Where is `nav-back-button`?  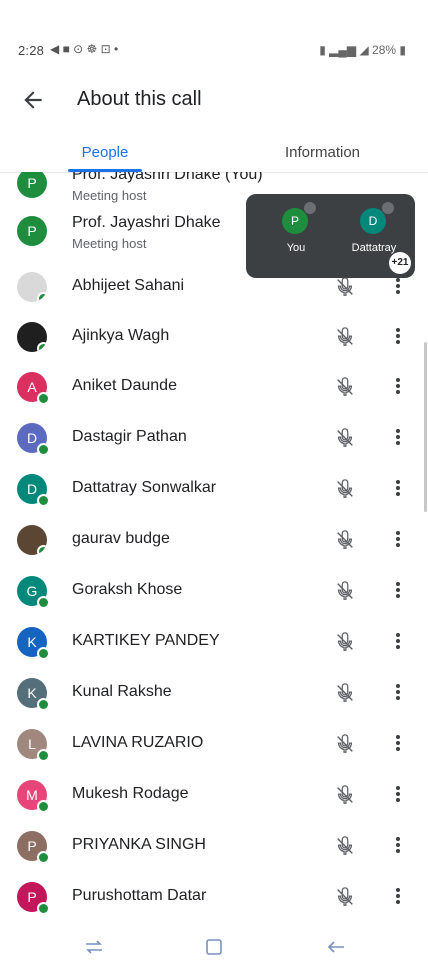 nav-back-button is located at coordinates (339, 947).